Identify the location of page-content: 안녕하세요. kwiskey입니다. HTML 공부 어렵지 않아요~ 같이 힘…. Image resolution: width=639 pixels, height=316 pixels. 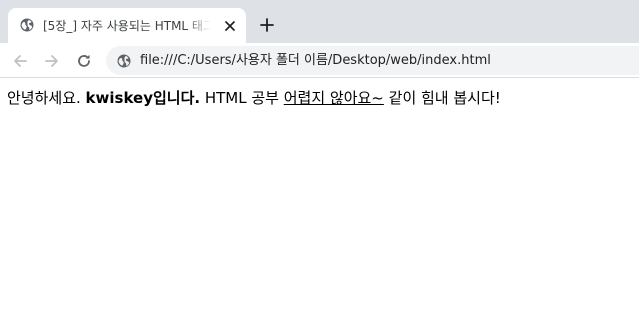
(254, 98).